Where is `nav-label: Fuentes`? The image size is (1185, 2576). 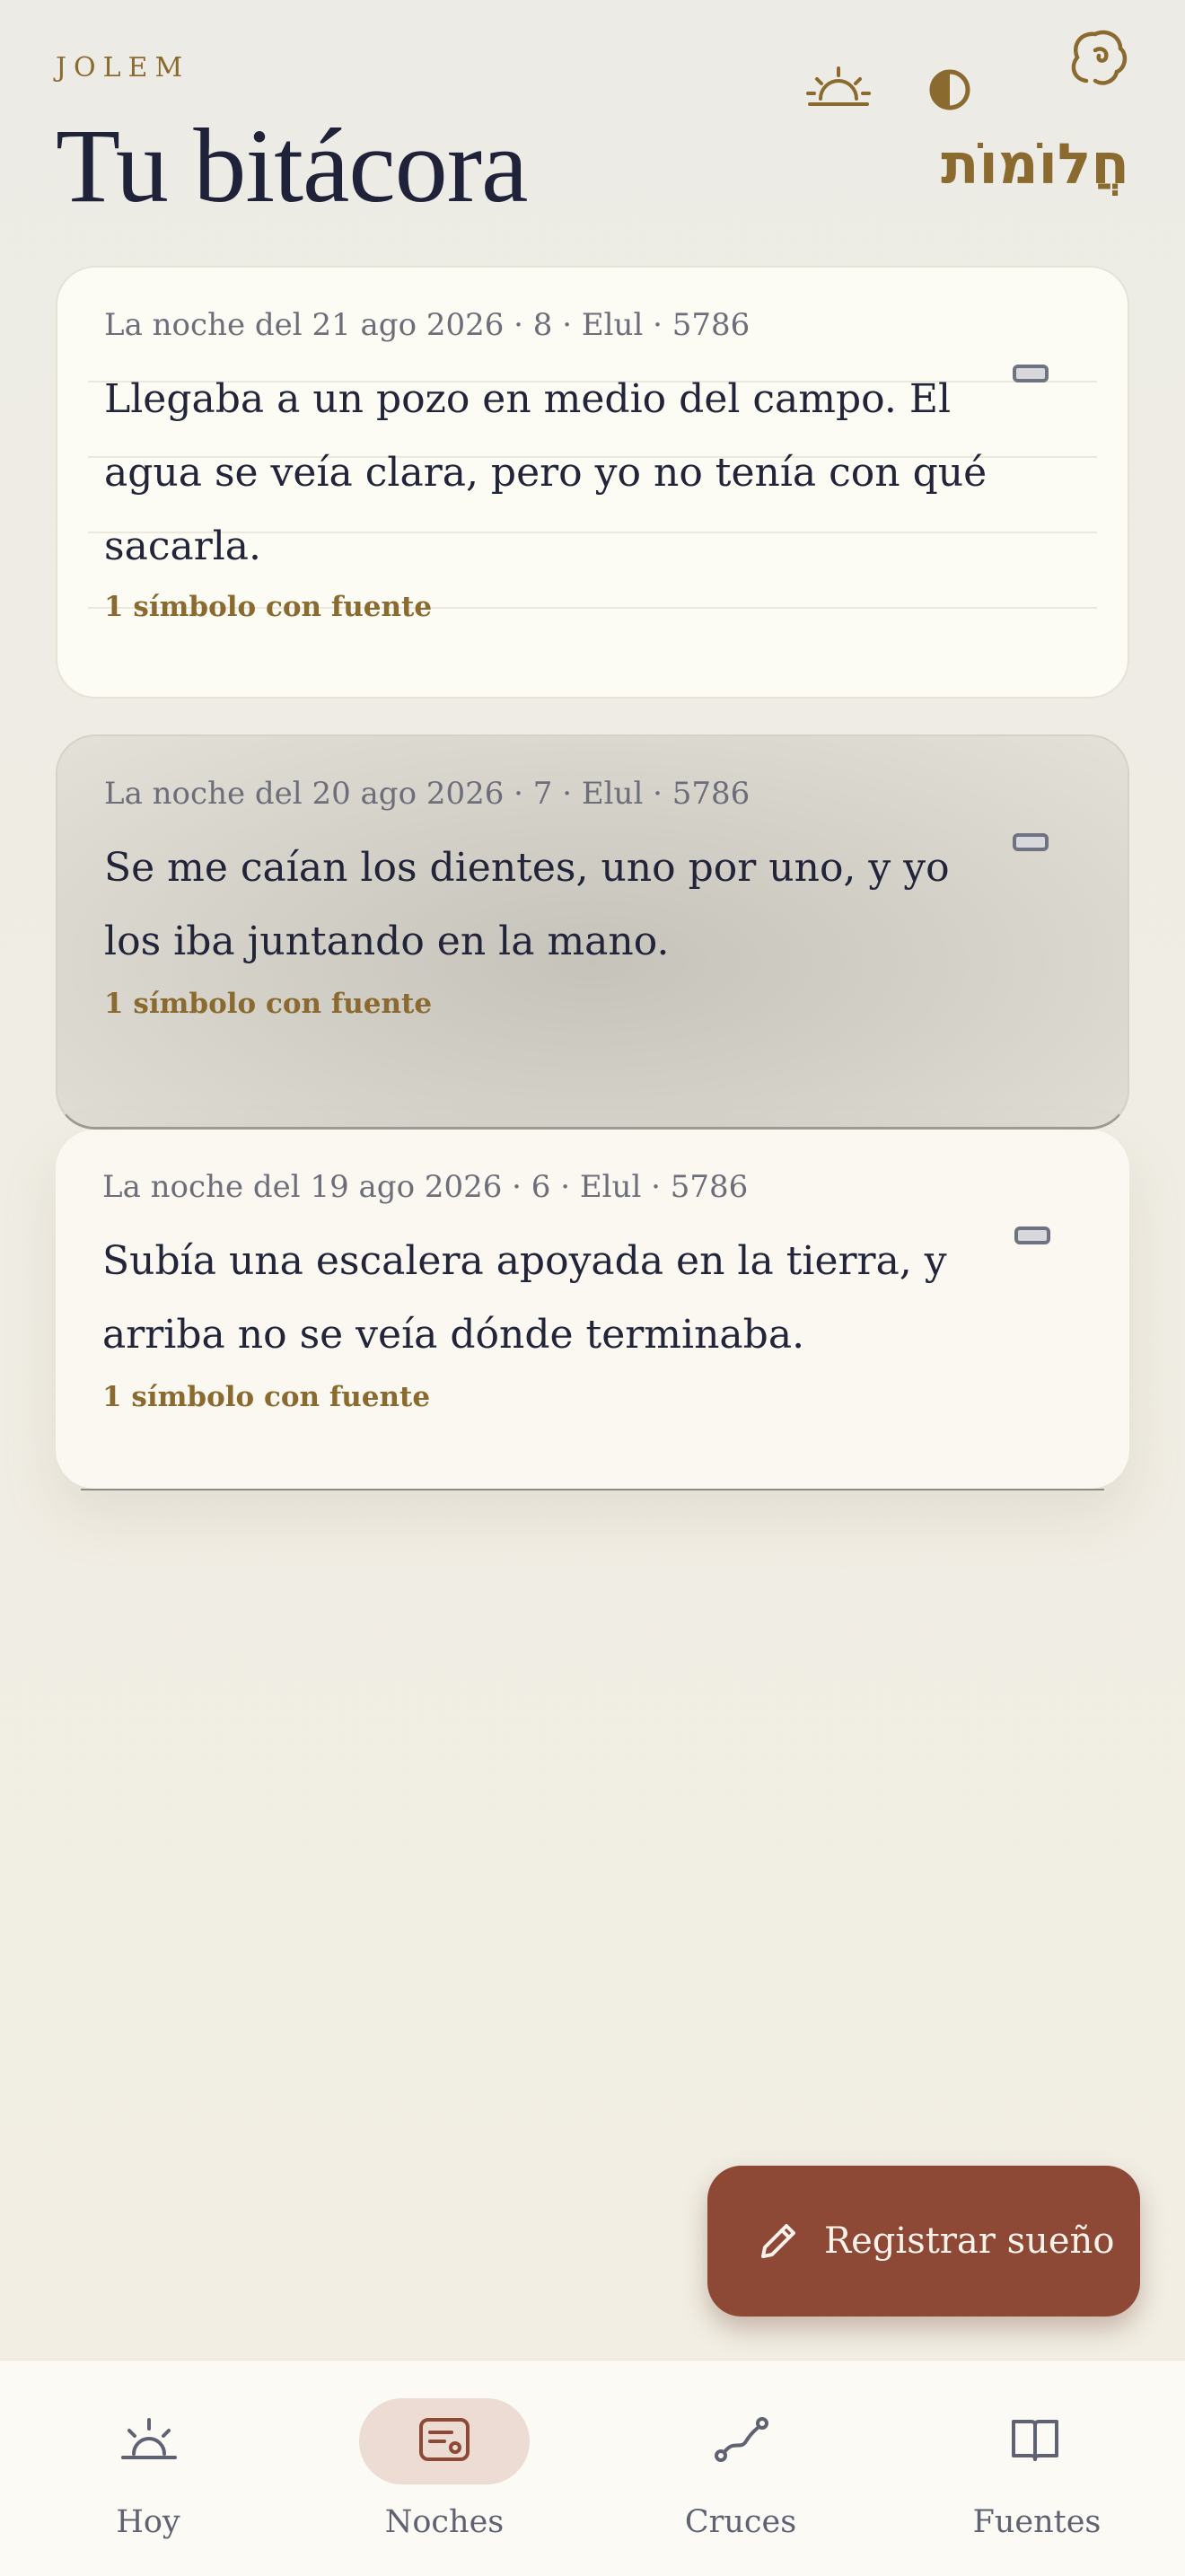
nav-label: Fuentes is located at coordinates (1037, 2522).